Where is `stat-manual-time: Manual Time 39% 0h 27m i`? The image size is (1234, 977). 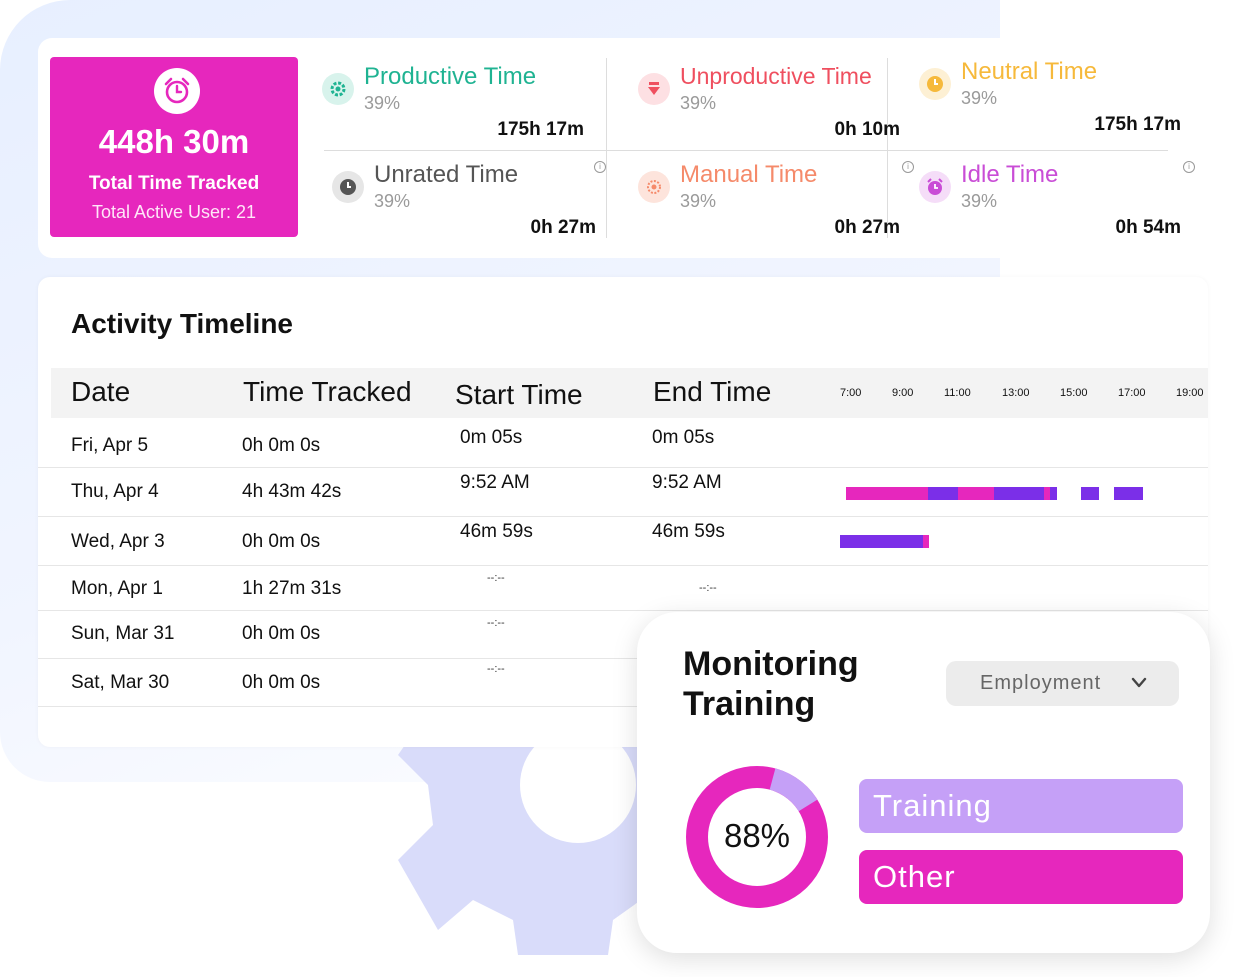 stat-manual-time: Manual Time 39% 0h 27m i is located at coordinates (778, 208).